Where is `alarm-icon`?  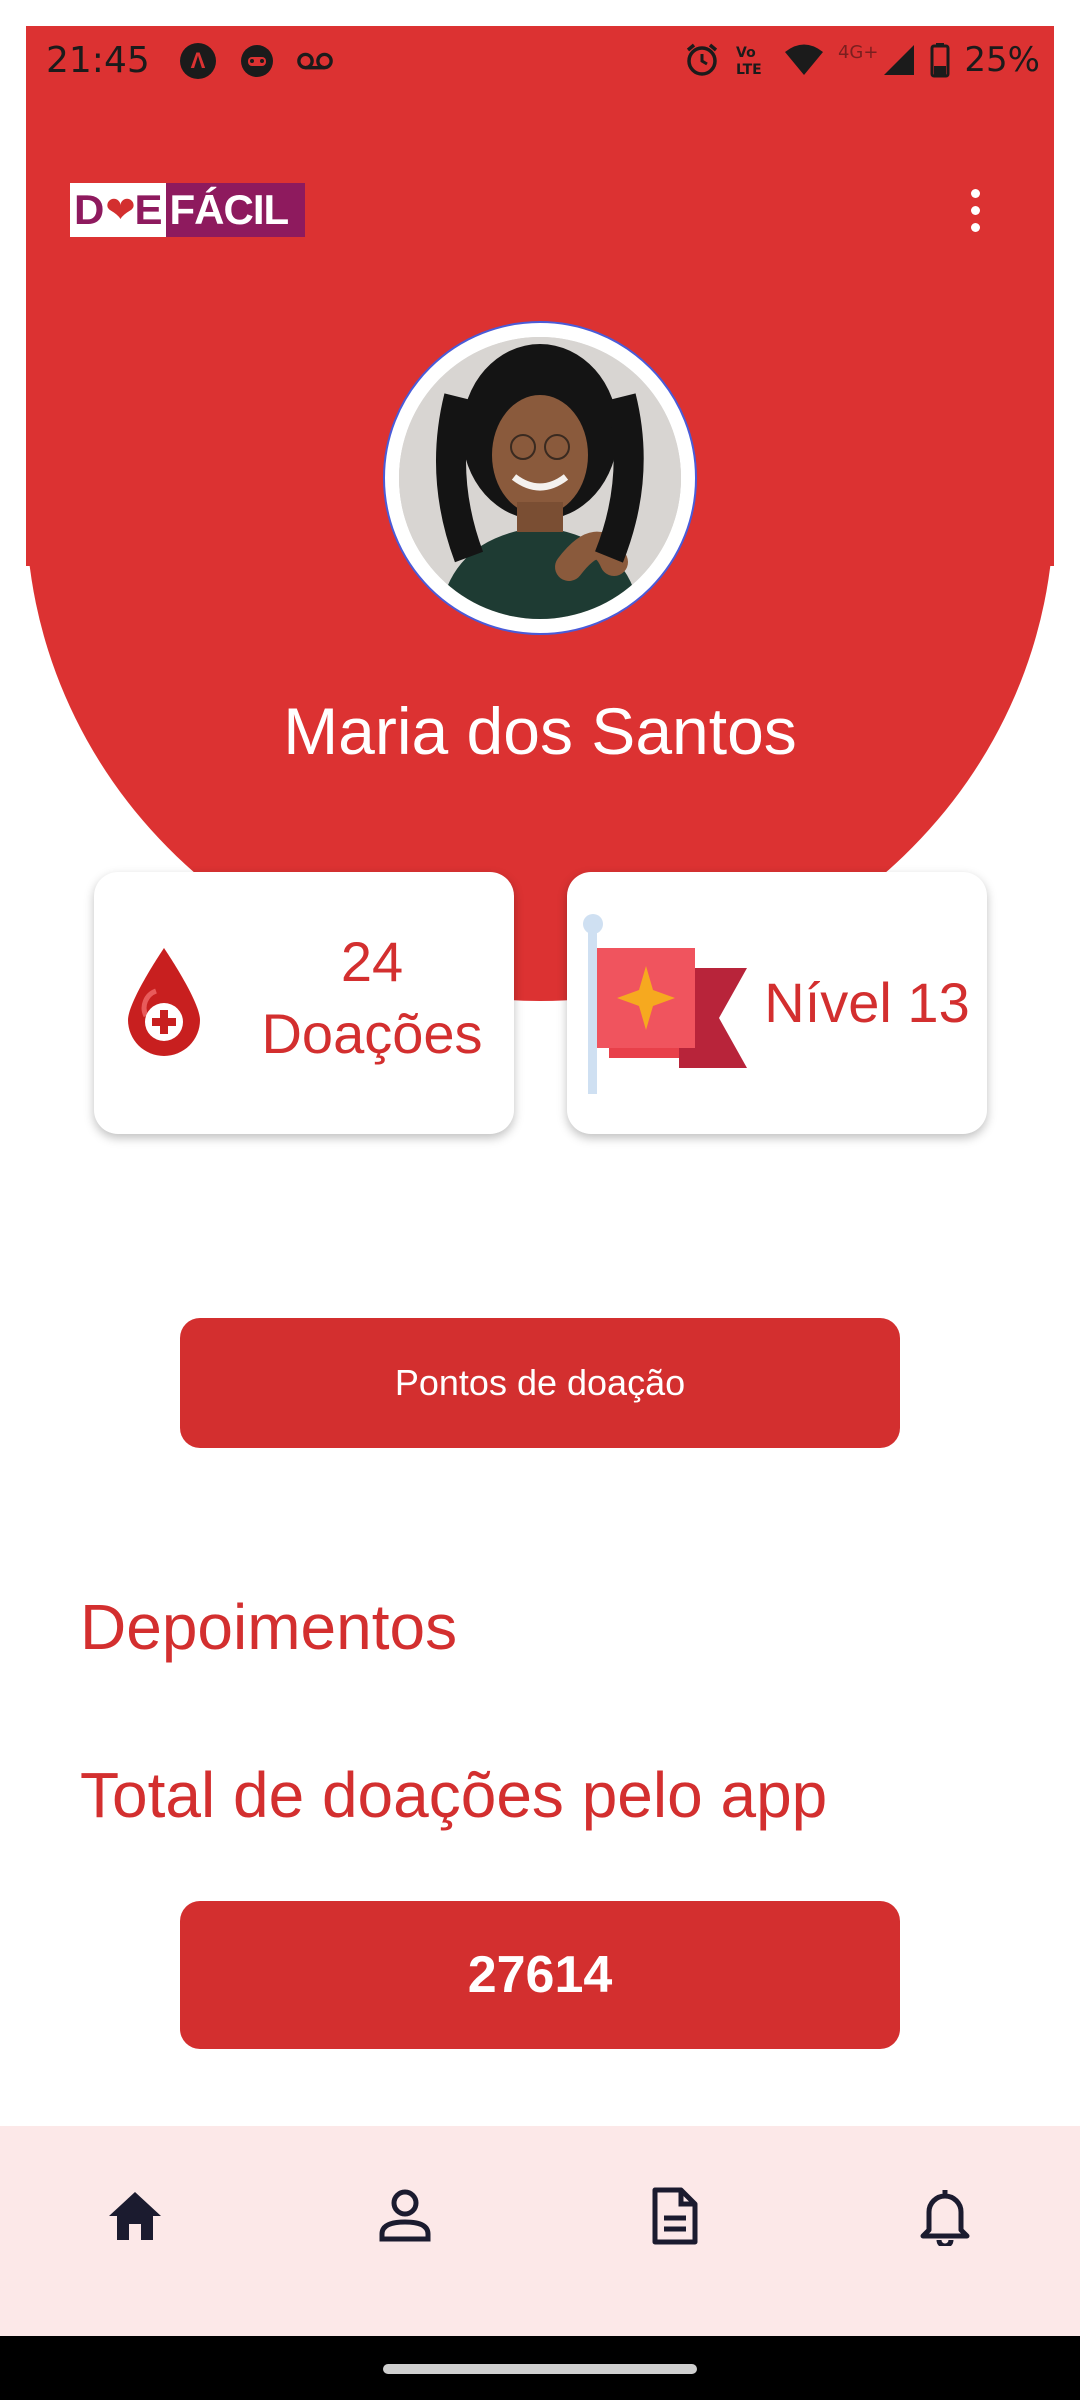 alarm-icon is located at coordinates (702, 59).